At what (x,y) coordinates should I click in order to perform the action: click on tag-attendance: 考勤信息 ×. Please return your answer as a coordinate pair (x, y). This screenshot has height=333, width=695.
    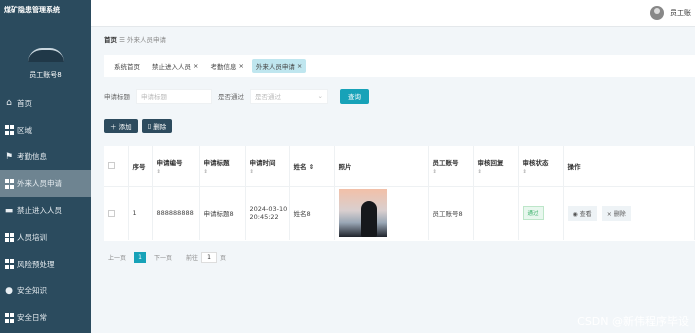
    Looking at the image, I should click on (226, 66).